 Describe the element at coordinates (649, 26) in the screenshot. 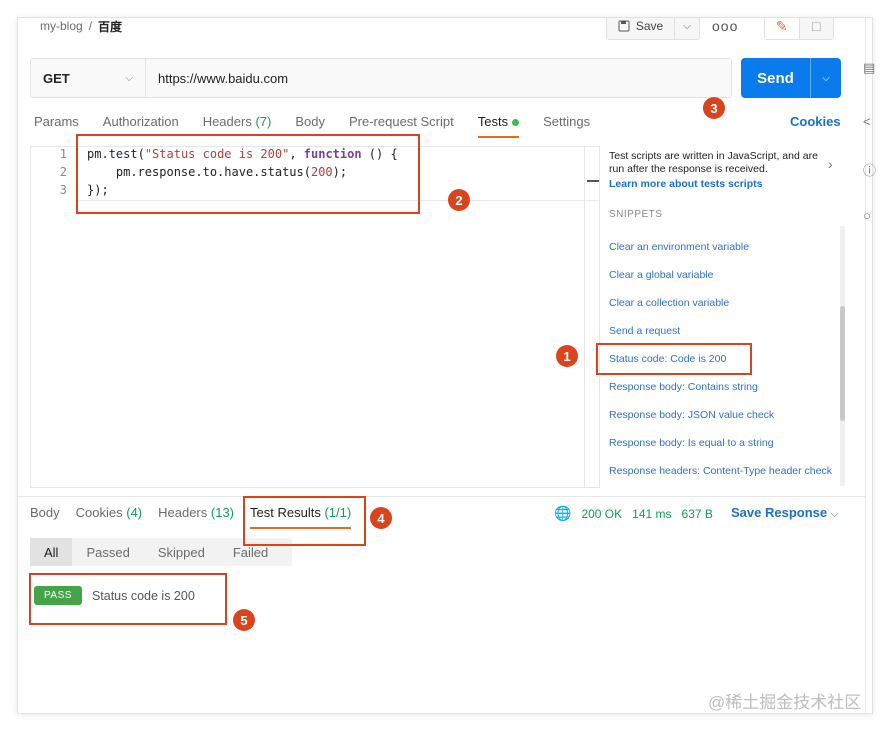

I see `save-label: Save` at that location.